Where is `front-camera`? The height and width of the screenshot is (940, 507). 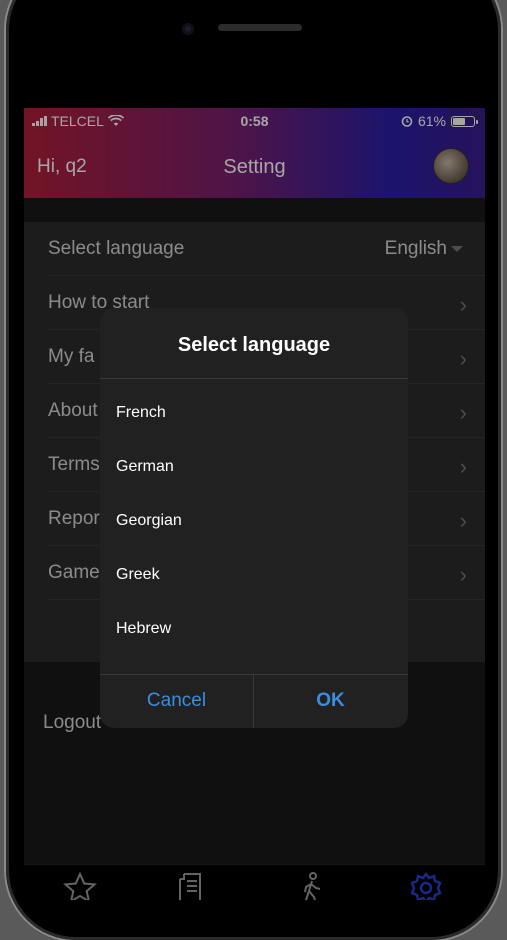
front-camera is located at coordinates (188, 29).